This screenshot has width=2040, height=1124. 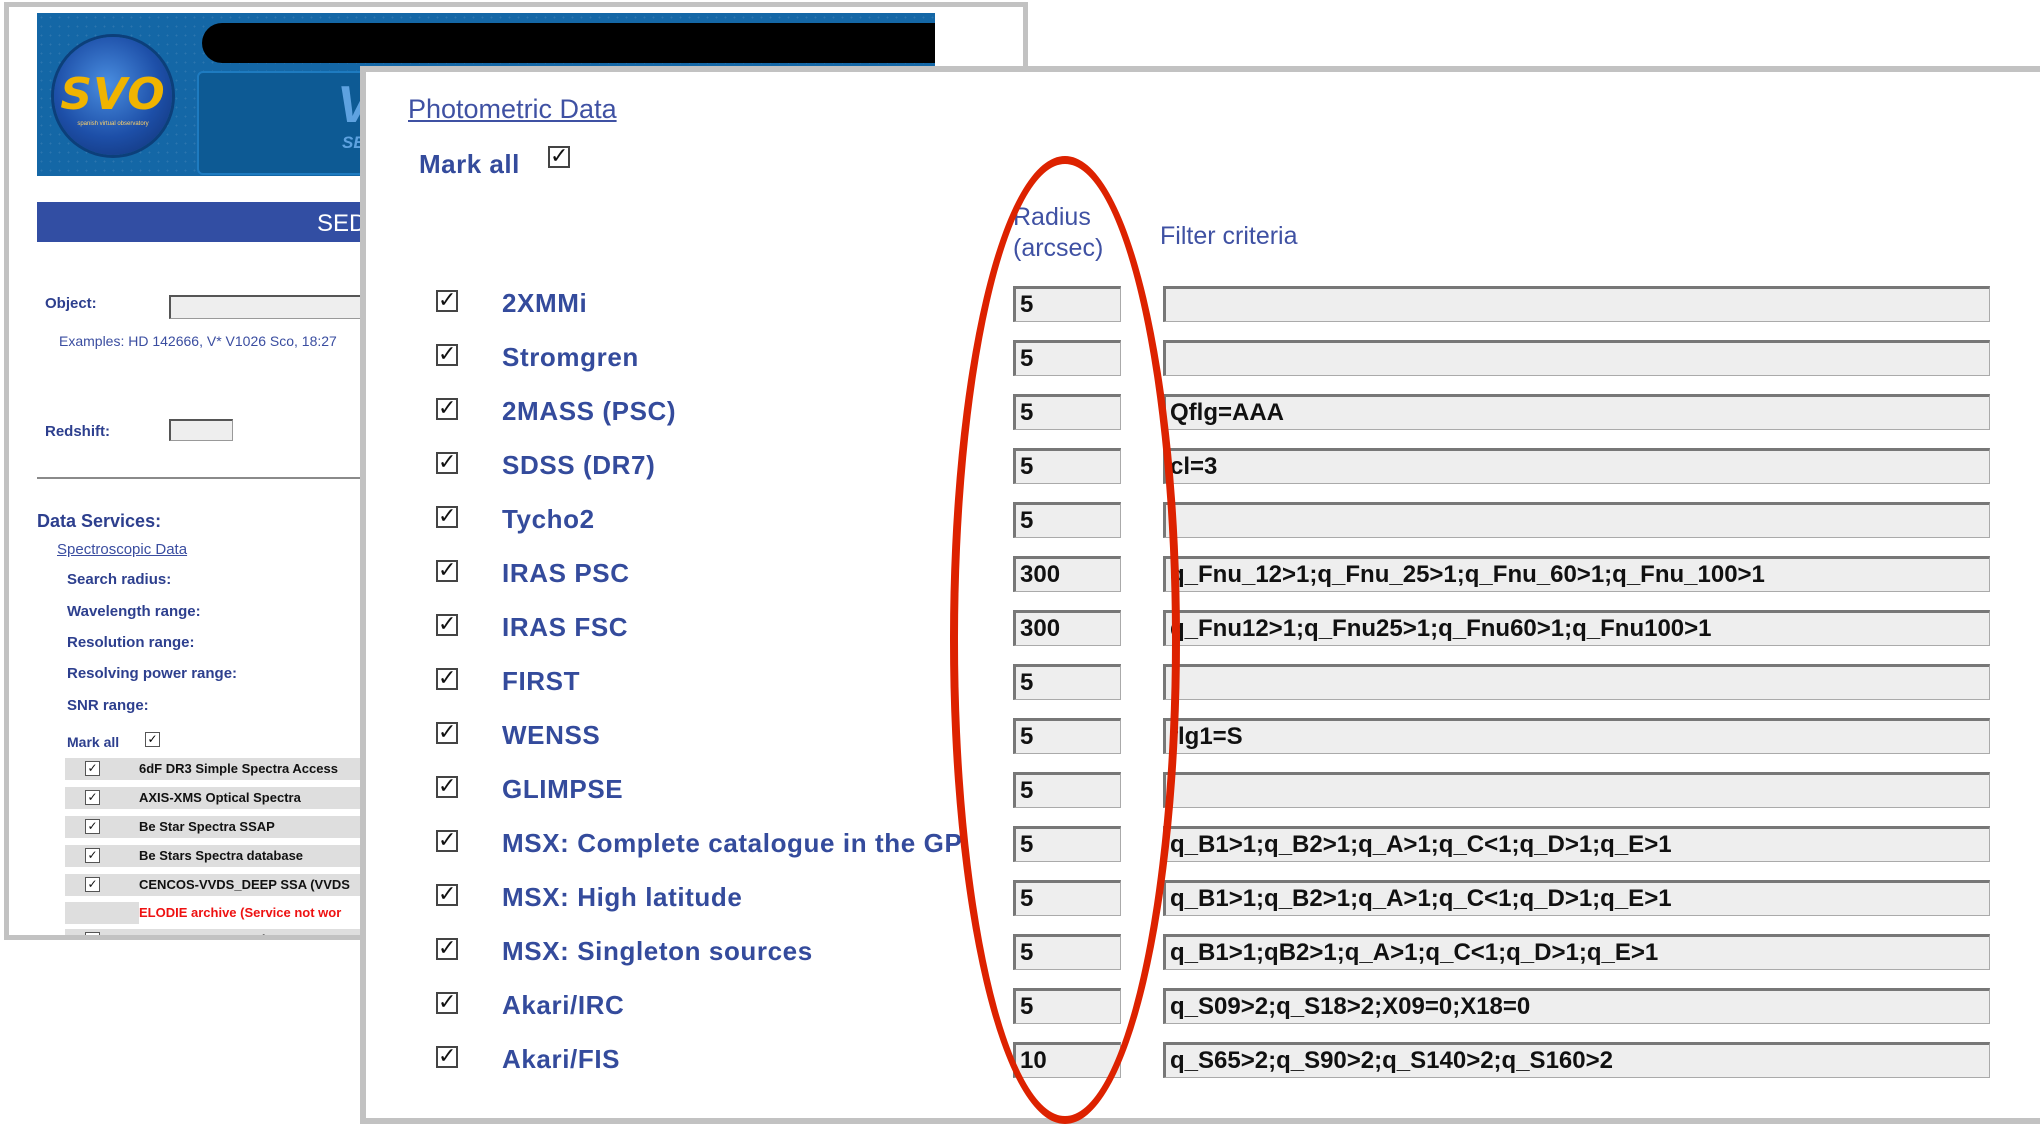 I want to click on catalog-name: IRAS FSC, so click(x=565, y=627).